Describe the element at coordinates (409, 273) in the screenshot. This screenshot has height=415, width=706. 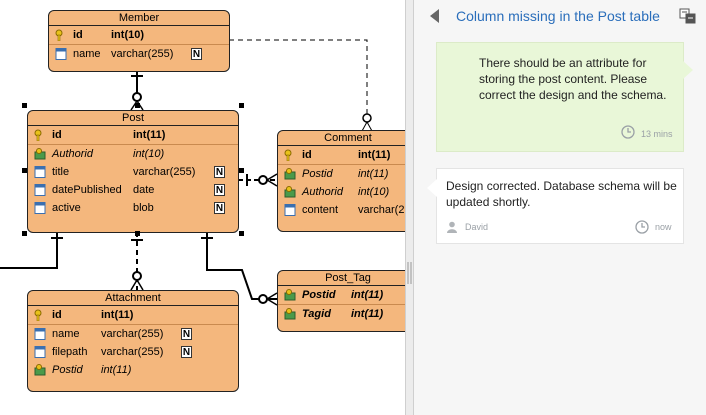
I see `grip-icon` at that location.